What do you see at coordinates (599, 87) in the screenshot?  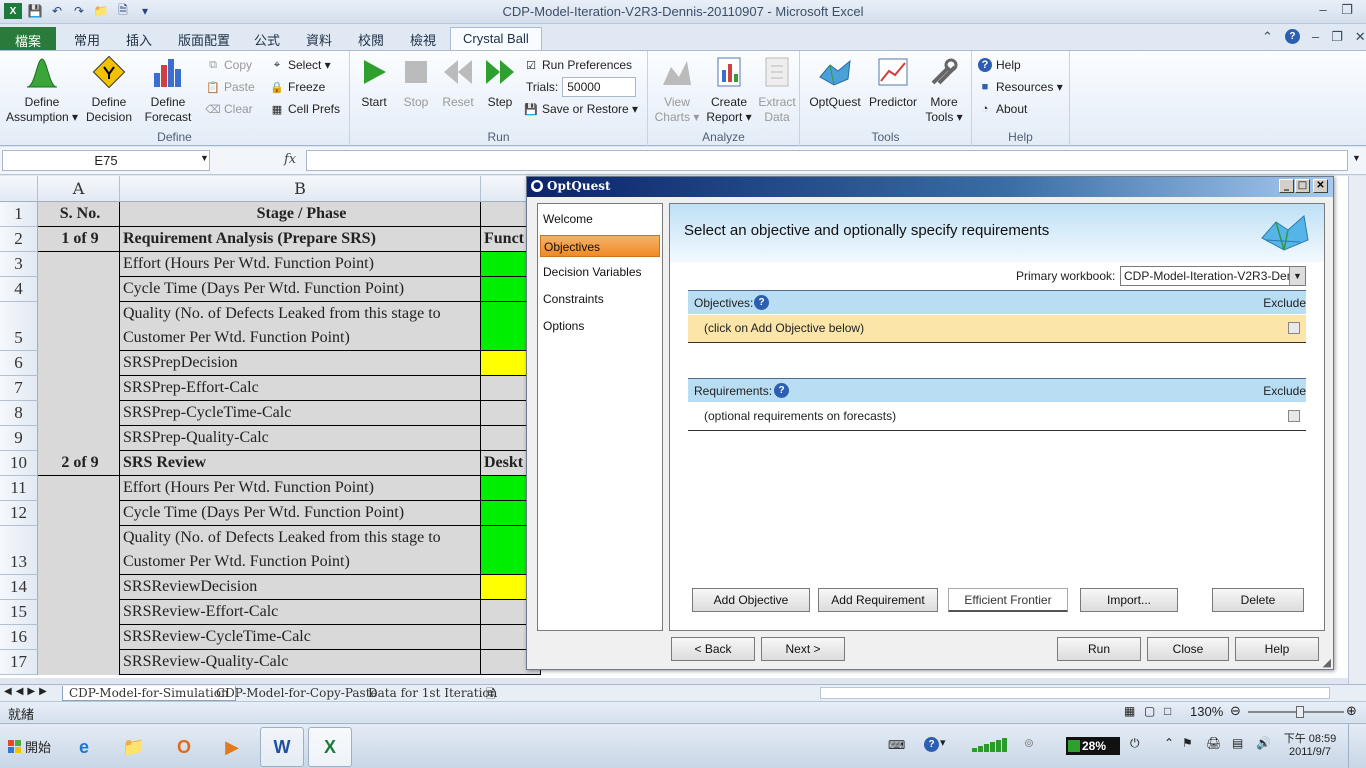 I see `trials-input: 50000` at bounding box center [599, 87].